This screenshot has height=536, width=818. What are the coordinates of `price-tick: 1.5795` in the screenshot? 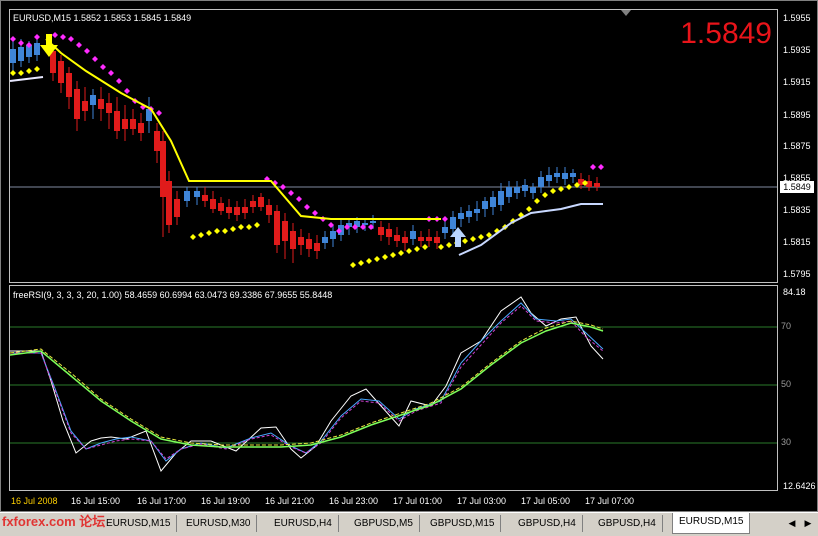 It's located at (797, 274).